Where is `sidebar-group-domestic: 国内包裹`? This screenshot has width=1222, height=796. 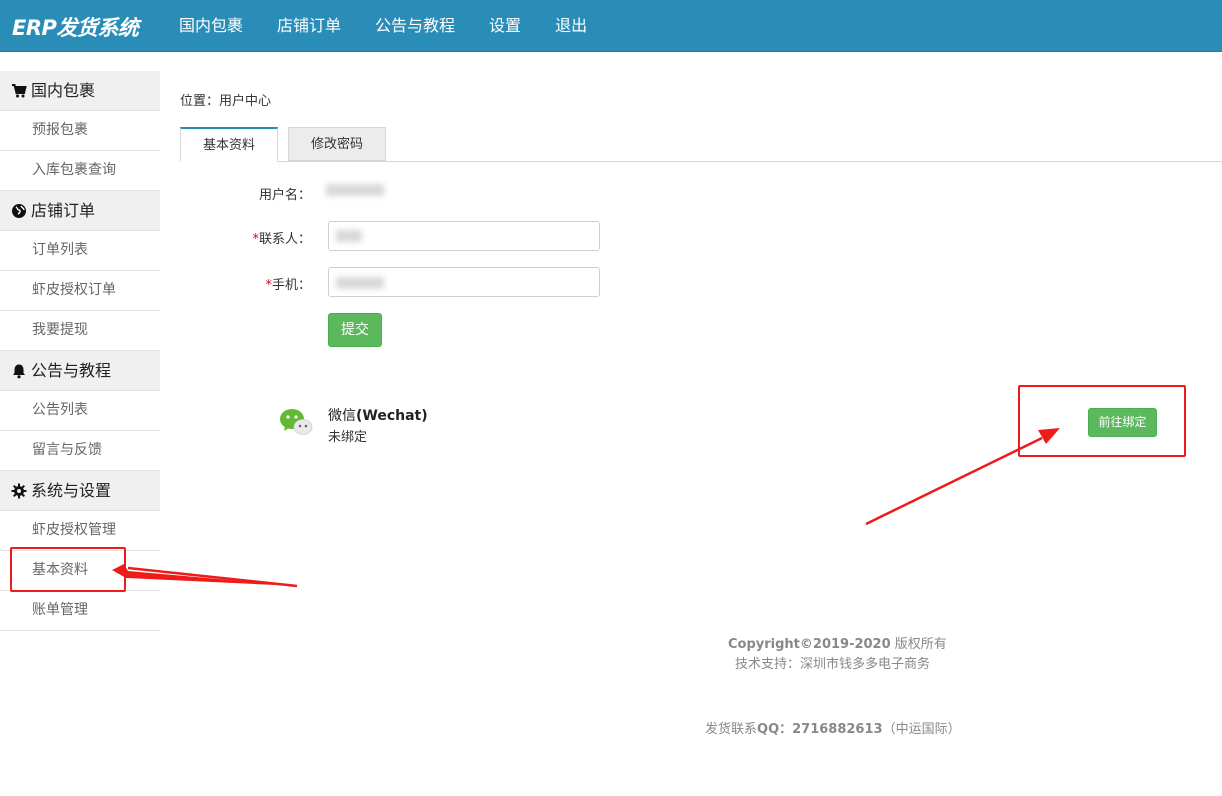 sidebar-group-domestic: 国内包裹 is located at coordinates (80, 91).